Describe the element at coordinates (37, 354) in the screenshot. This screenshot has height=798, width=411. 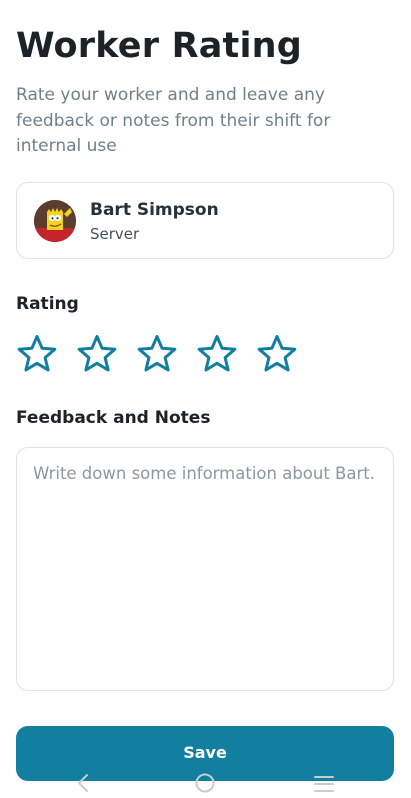
I see `star-1-icon` at that location.